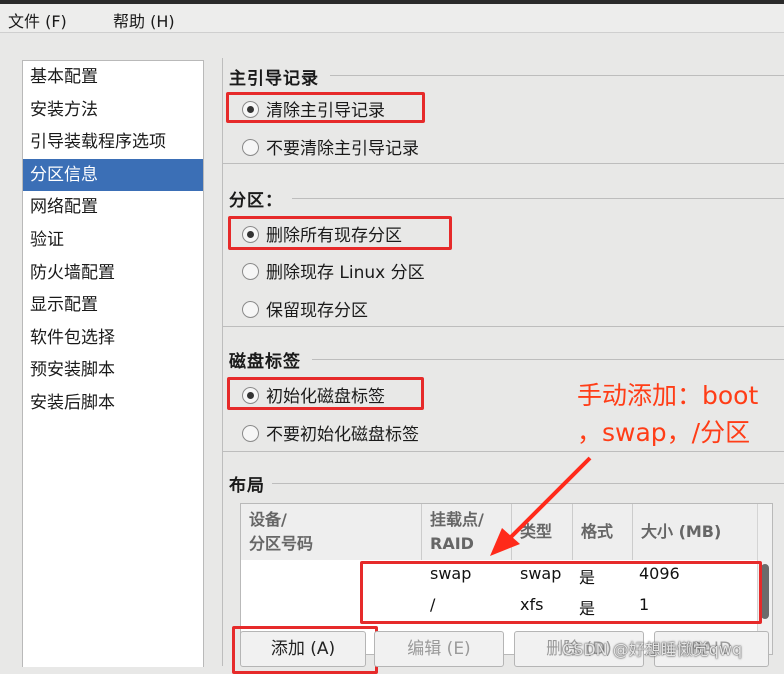 Image resolution: width=784 pixels, height=674 pixels. Describe the element at coordinates (541, 506) in the screenshot. I see `annotation-arrow-icon` at that location.